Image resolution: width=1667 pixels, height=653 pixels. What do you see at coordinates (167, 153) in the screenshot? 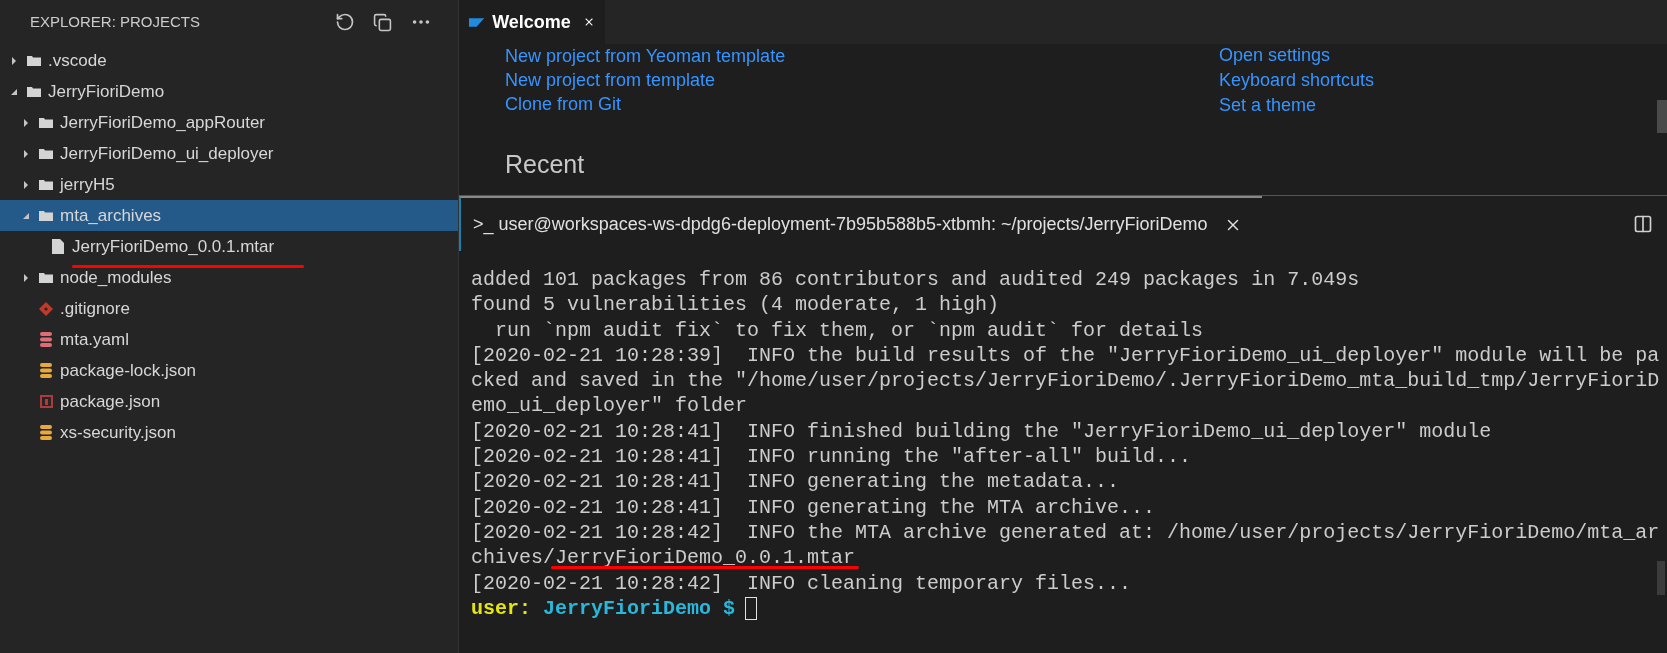
I see `file-name: JerryFioriDemo_ui_deployer` at bounding box center [167, 153].